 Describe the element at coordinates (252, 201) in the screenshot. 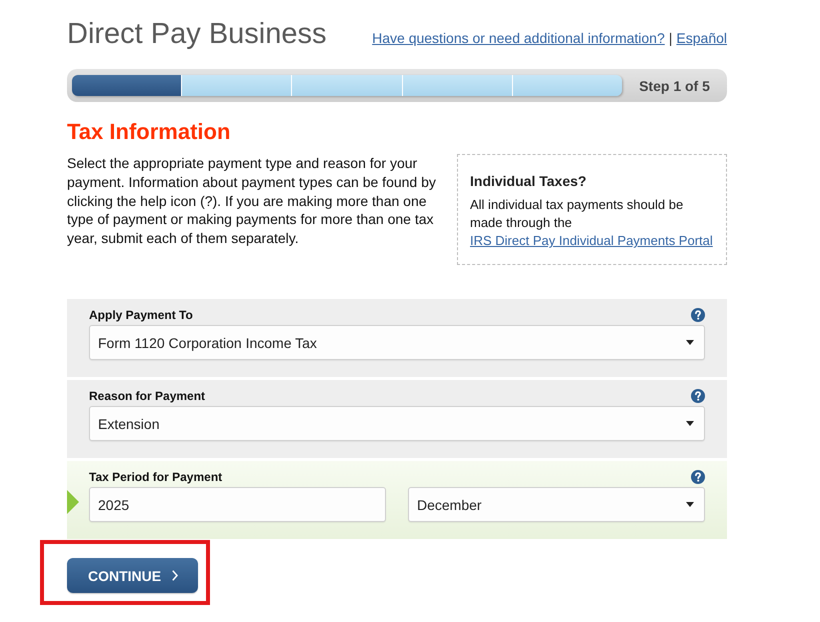

I see `intro-paragraph: Select the appropriate payment type and reason for your payment. Information about payment types can be found by clicking the help icon (?). If you are making more than one type of payment or making payments for more than one tax year, submit each of them separately.` at that location.